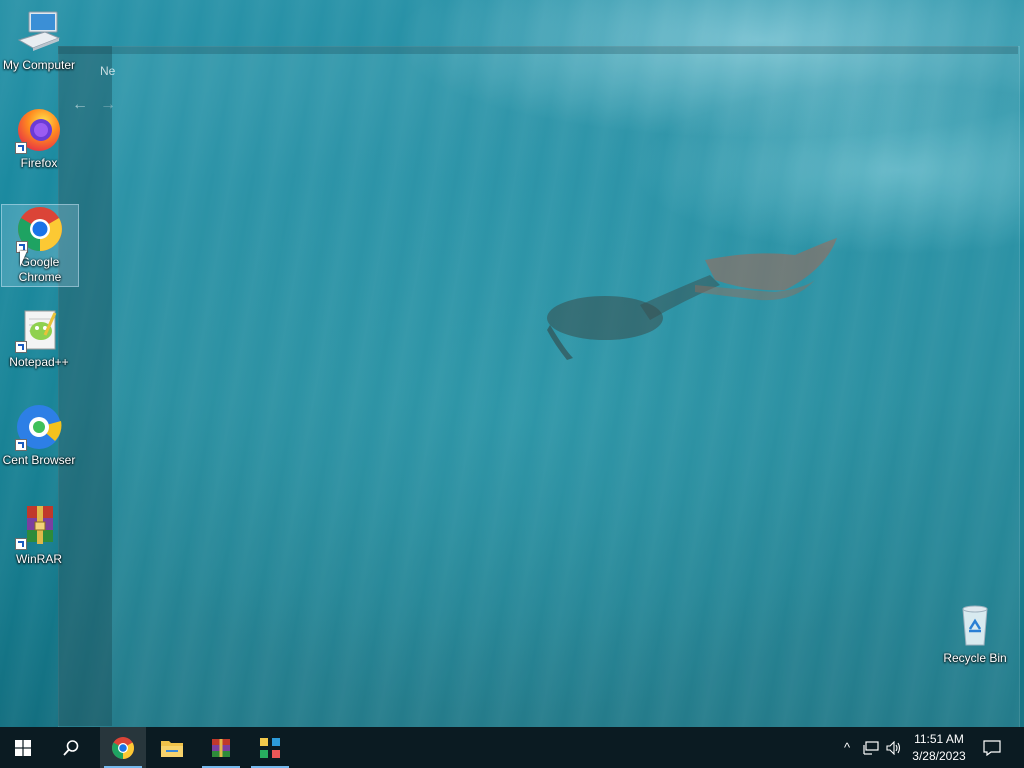 Image resolution: width=1024 pixels, height=768 pixels. I want to click on network-button, so click(871, 747).